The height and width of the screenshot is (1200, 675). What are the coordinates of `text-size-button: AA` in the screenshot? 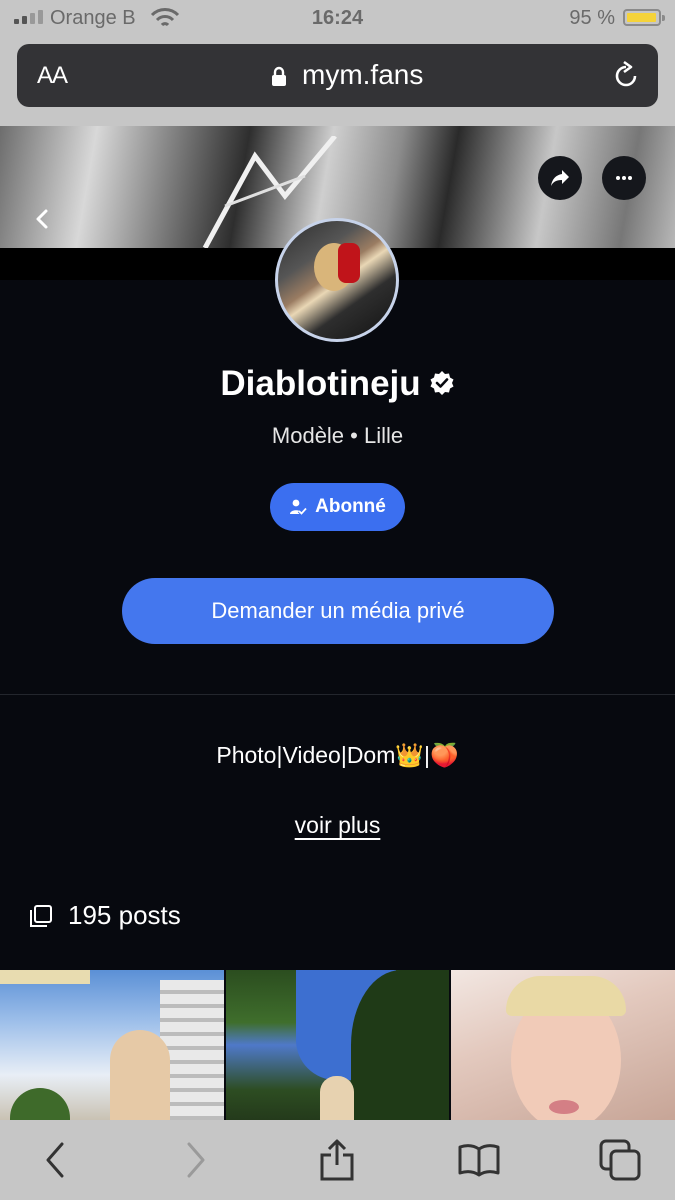 It's located at (52, 76).